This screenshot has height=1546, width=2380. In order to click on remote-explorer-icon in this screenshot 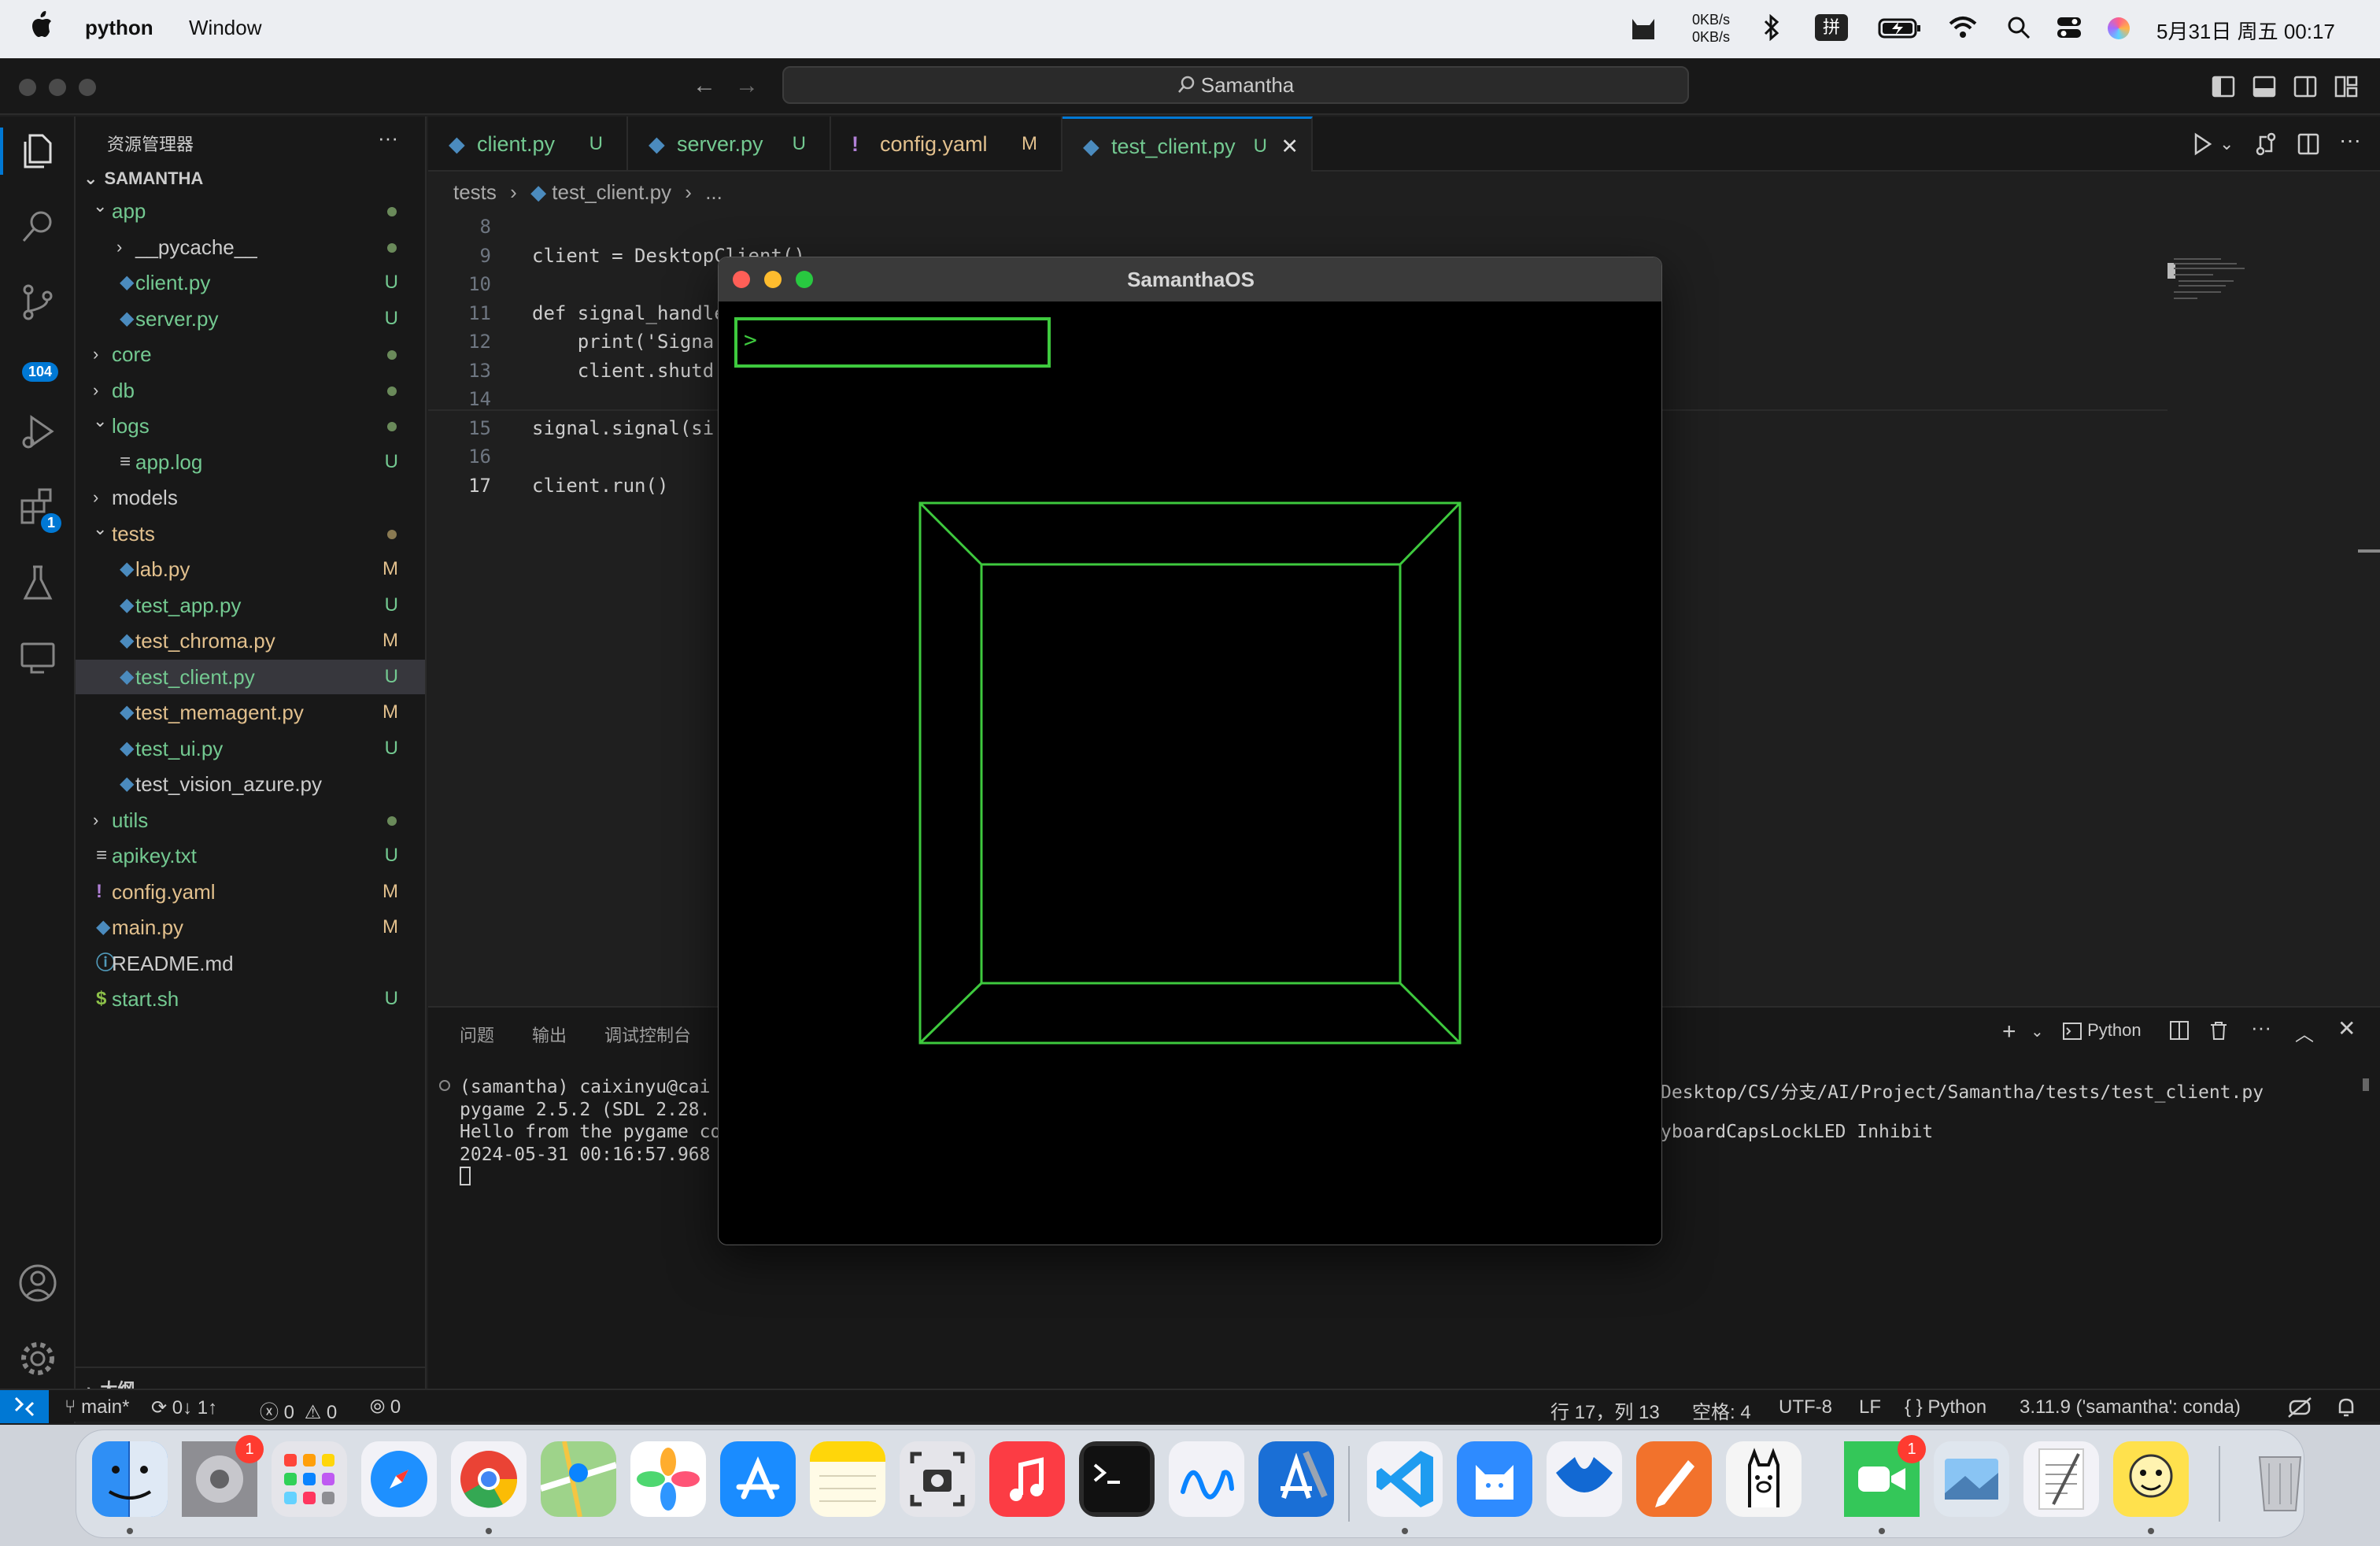, I will do `click(37, 658)`.